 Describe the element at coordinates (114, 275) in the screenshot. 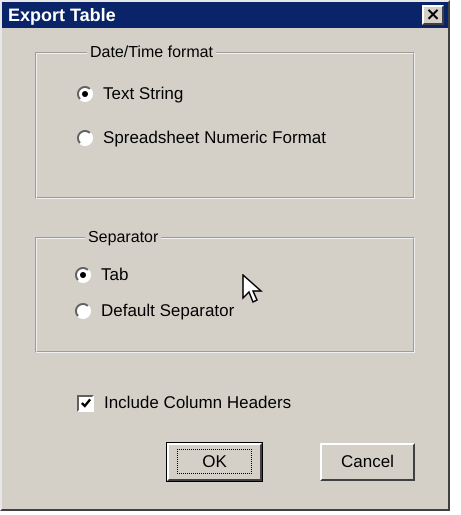

I see `radio-label: Tab` at that location.